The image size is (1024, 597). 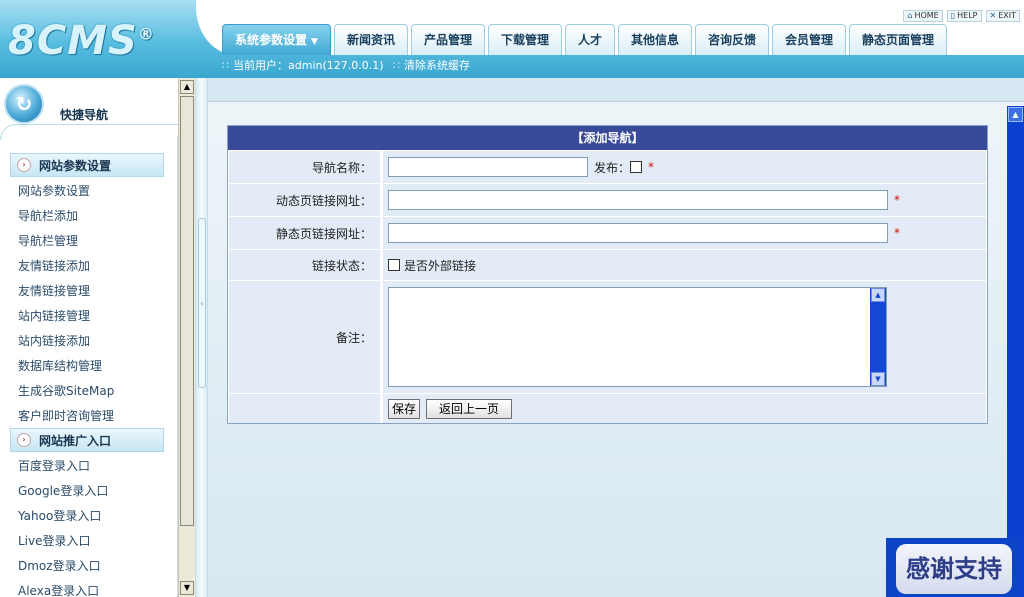 I want to click on help-link: ▯ HELP, so click(x=964, y=16).